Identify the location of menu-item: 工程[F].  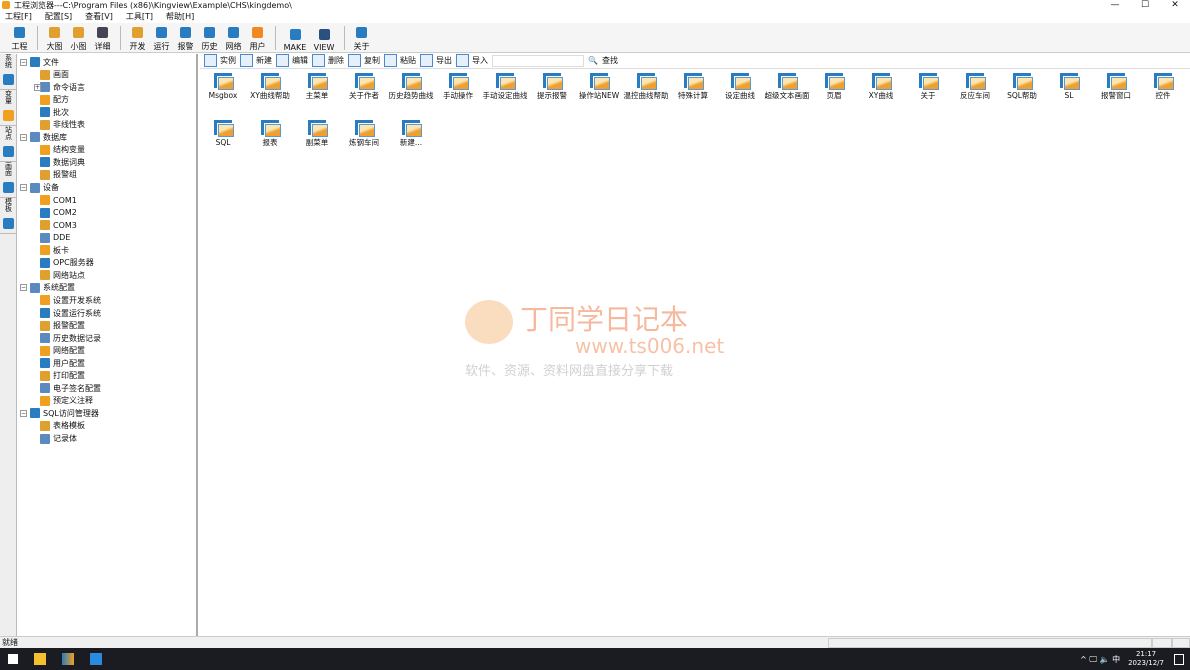
(18, 16).